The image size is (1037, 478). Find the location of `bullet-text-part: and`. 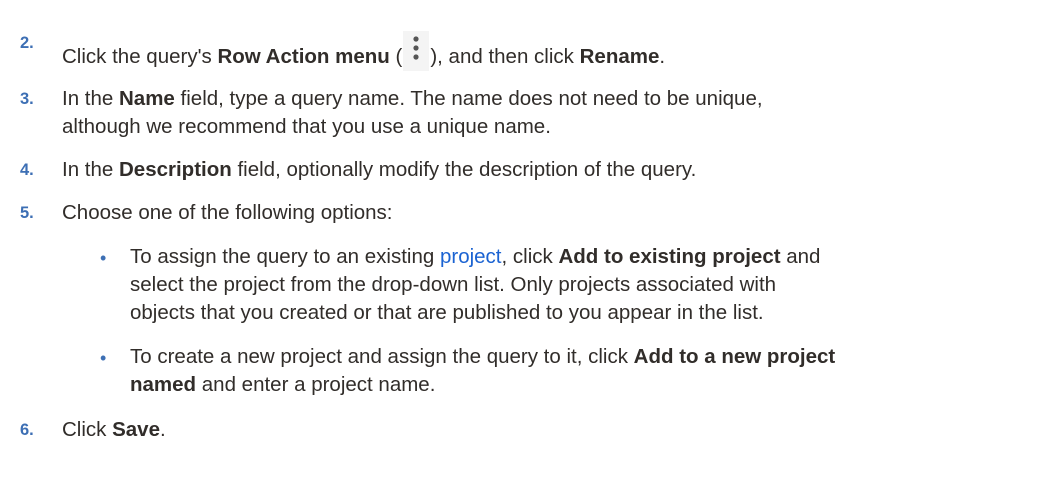

bullet-text-part: and is located at coordinates (800, 256).